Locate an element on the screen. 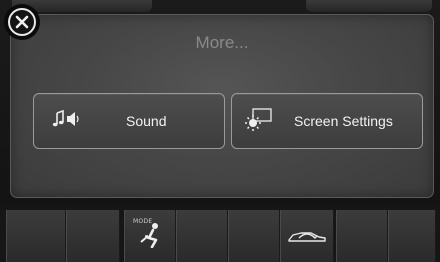 The width and height of the screenshot is (440, 262). music-speaker-icon is located at coordinates (66, 121).